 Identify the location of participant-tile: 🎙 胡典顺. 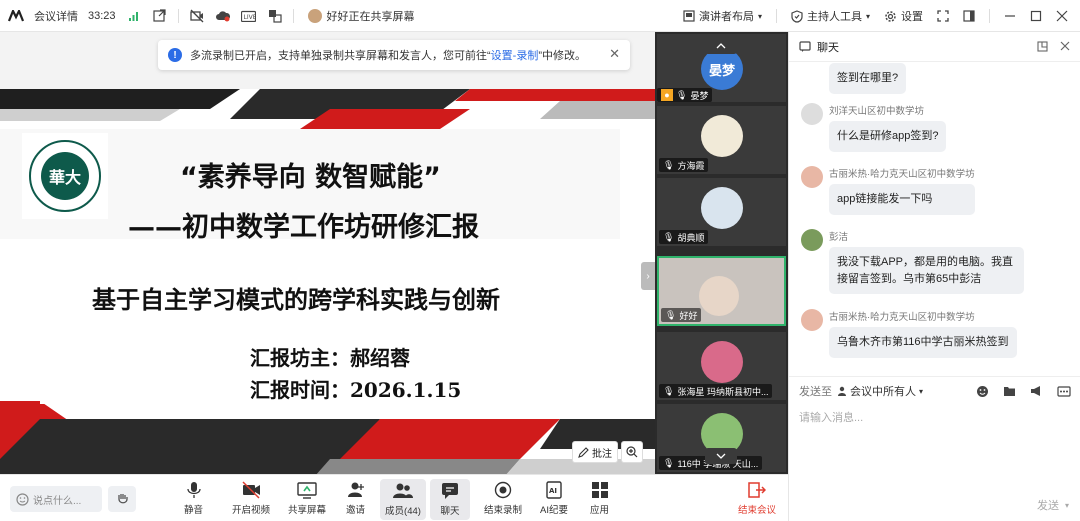
(721, 212).